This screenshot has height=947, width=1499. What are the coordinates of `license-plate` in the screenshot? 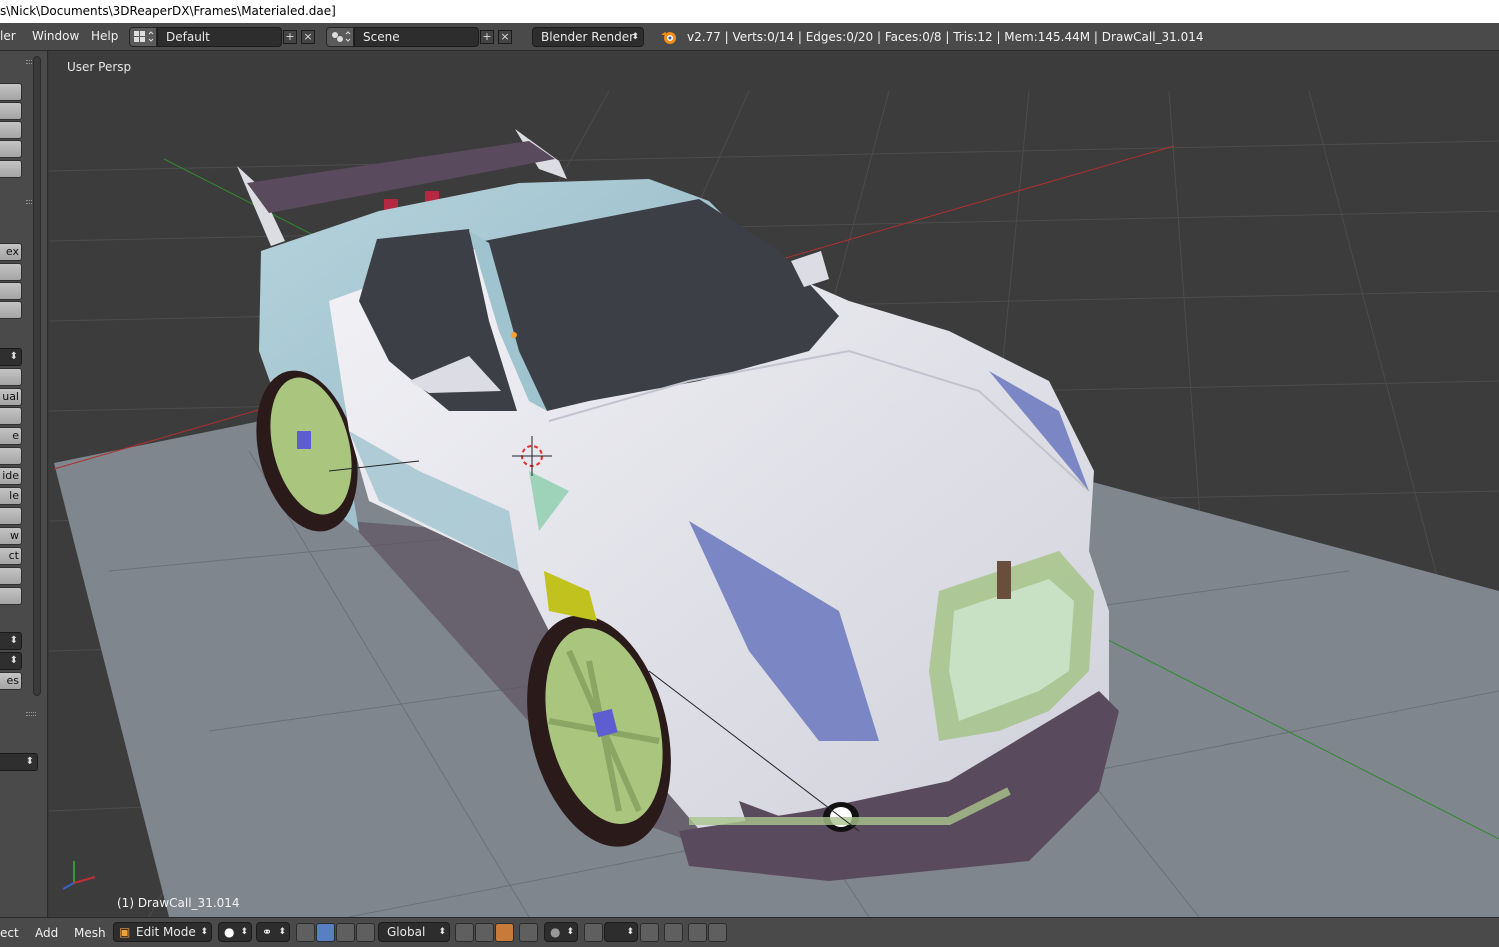 It's located at (1004, 580).